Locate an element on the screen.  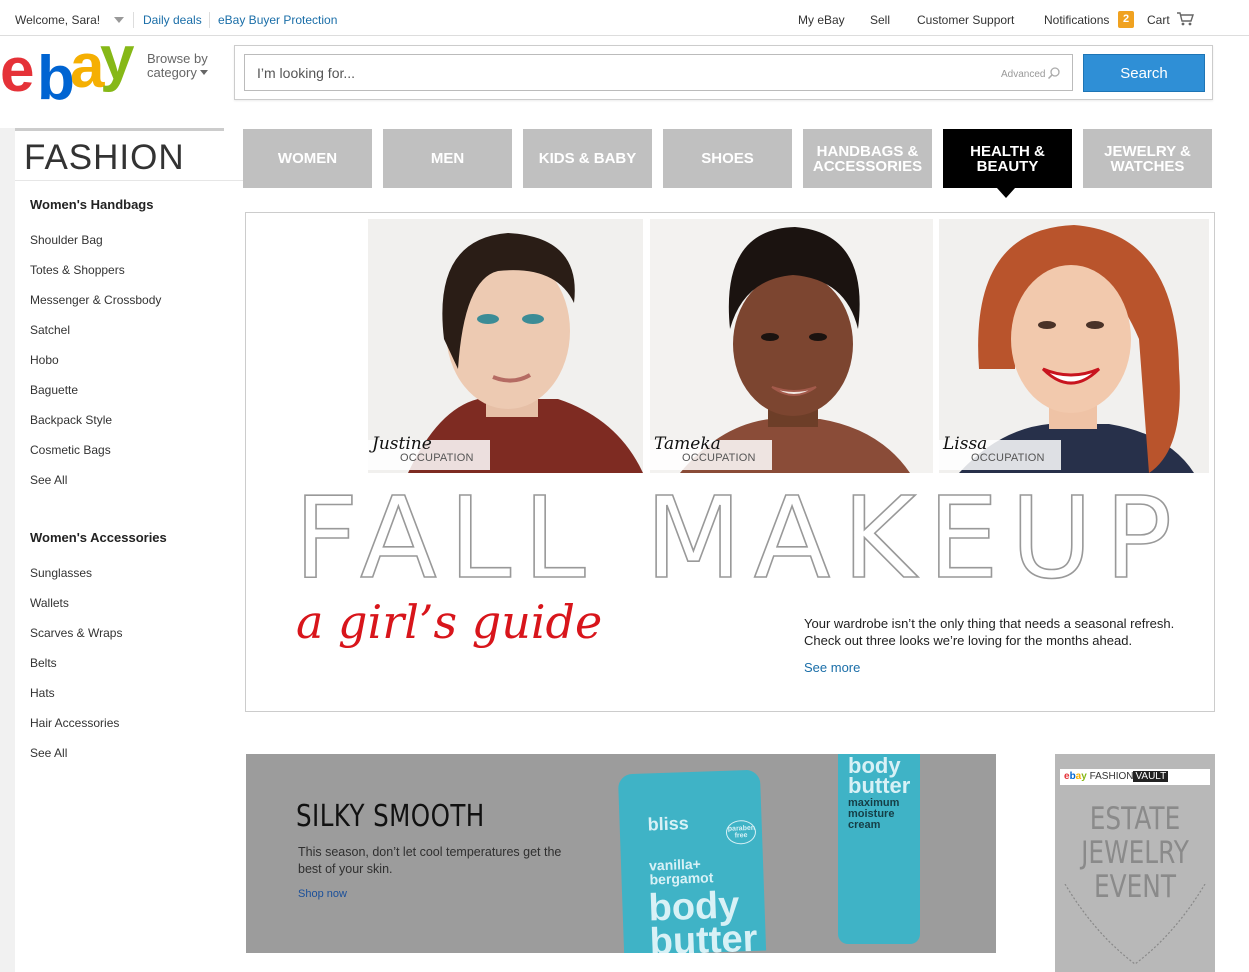
paraben-free-badge: paraben free is located at coordinates (741, 832).